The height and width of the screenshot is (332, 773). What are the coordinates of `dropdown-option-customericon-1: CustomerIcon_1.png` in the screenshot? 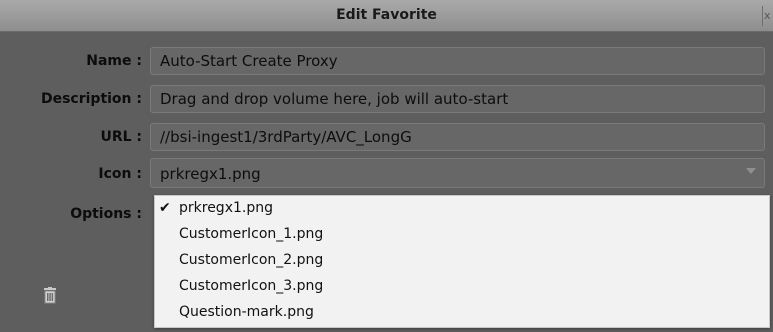 It's located at (251, 234).